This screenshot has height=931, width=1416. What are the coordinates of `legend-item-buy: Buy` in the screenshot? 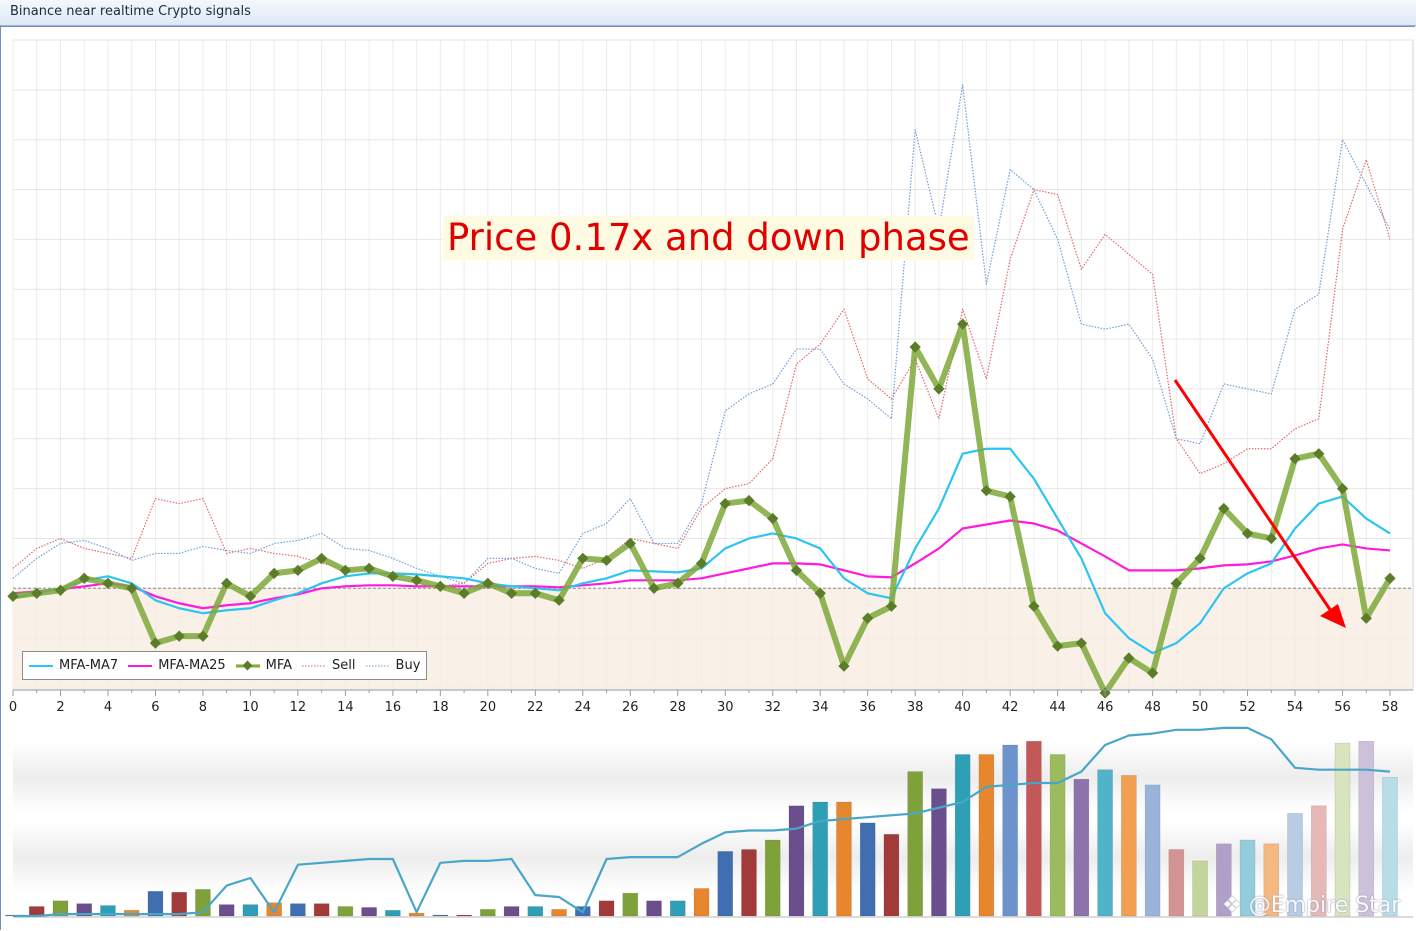 It's located at (392, 665).